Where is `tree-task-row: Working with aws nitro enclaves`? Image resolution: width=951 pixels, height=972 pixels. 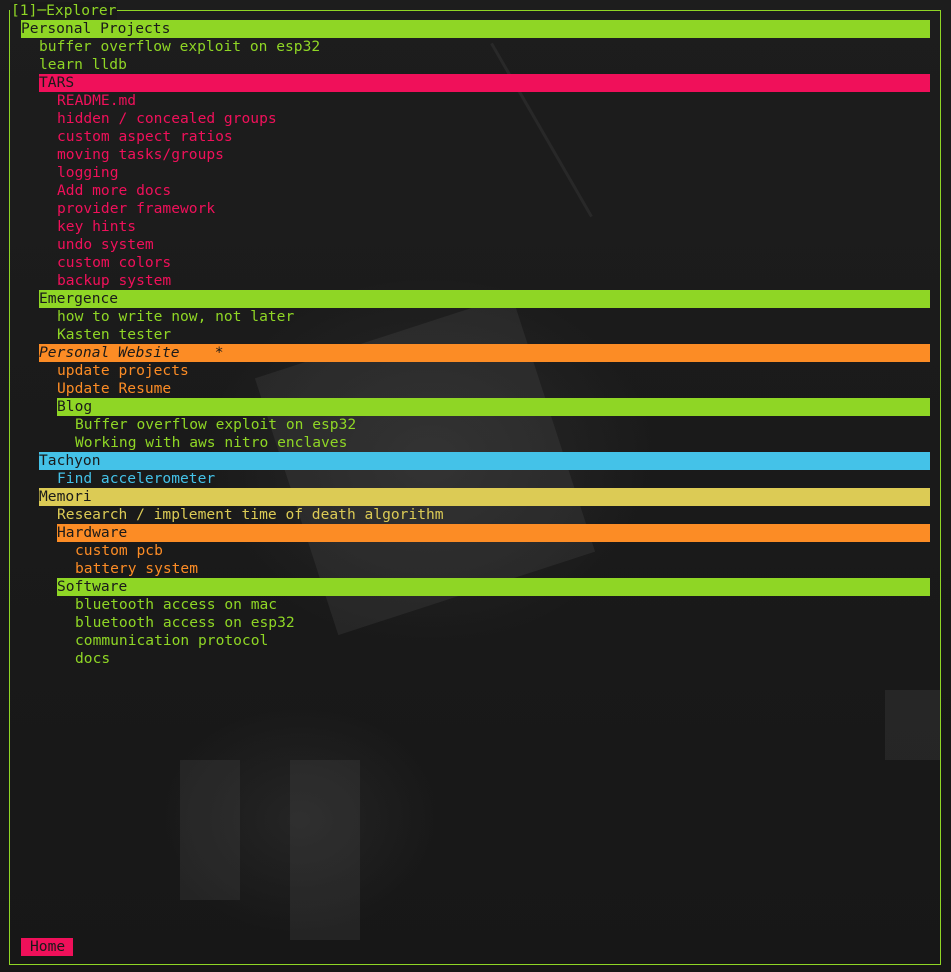 tree-task-row: Working with aws nitro enclaves is located at coordinates (502, 443).